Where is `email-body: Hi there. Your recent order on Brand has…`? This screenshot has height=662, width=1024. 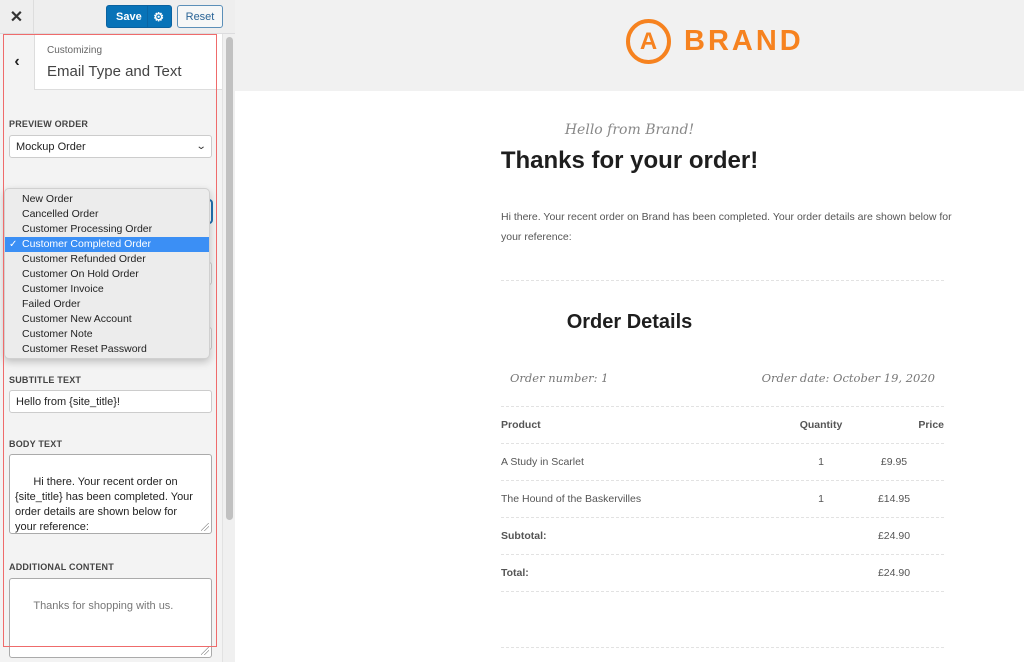 email-body: Hi there. Your recent order on Brand has… is located at coordinates (726, 227).